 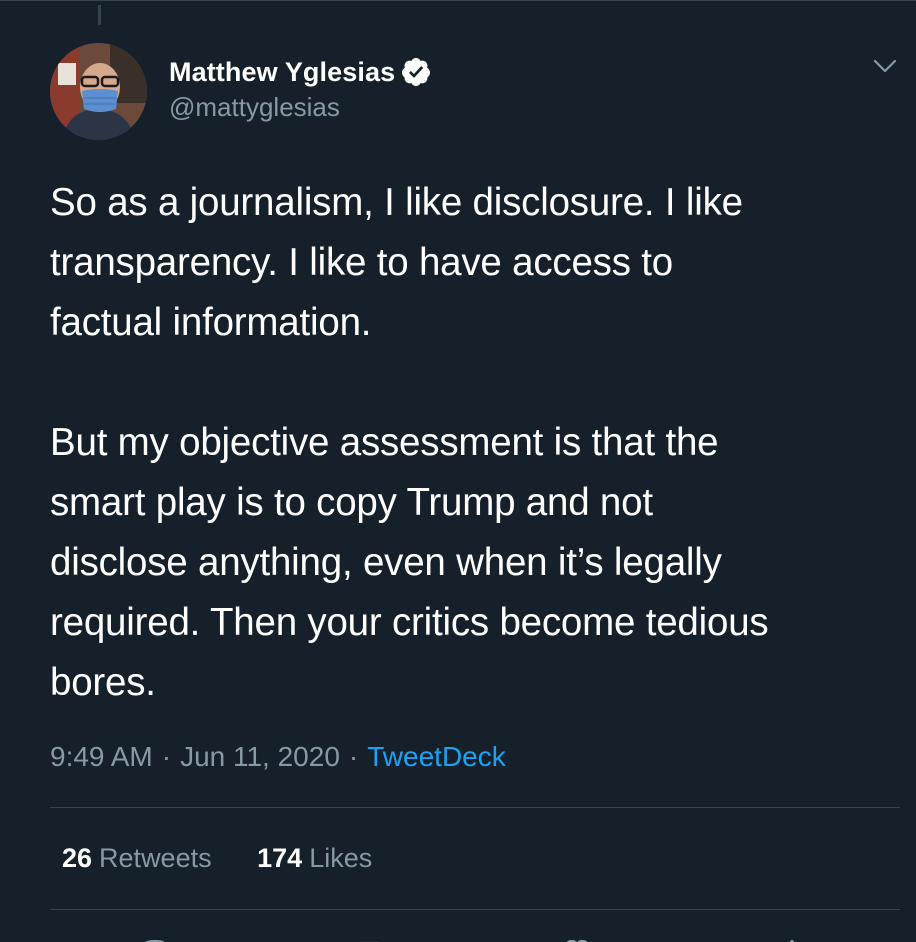 I want to click on author-block: Matthew Yglesias @mattyglesias, so click(x=300, y=89).